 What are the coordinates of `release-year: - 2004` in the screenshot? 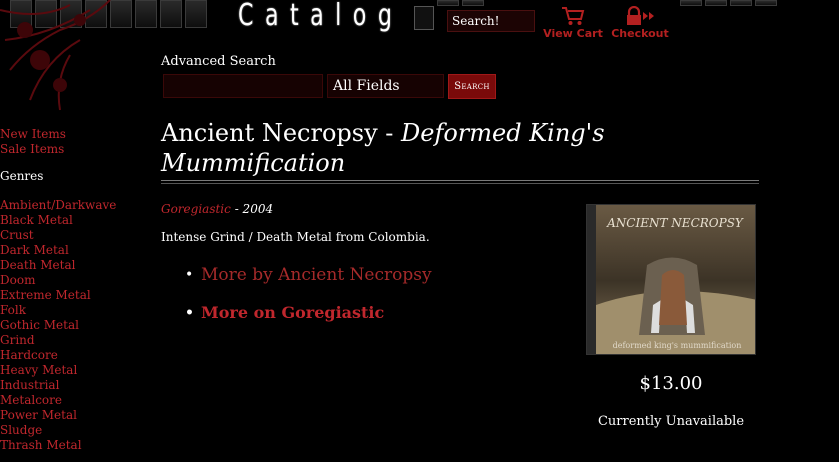 It's located at (252, 209).